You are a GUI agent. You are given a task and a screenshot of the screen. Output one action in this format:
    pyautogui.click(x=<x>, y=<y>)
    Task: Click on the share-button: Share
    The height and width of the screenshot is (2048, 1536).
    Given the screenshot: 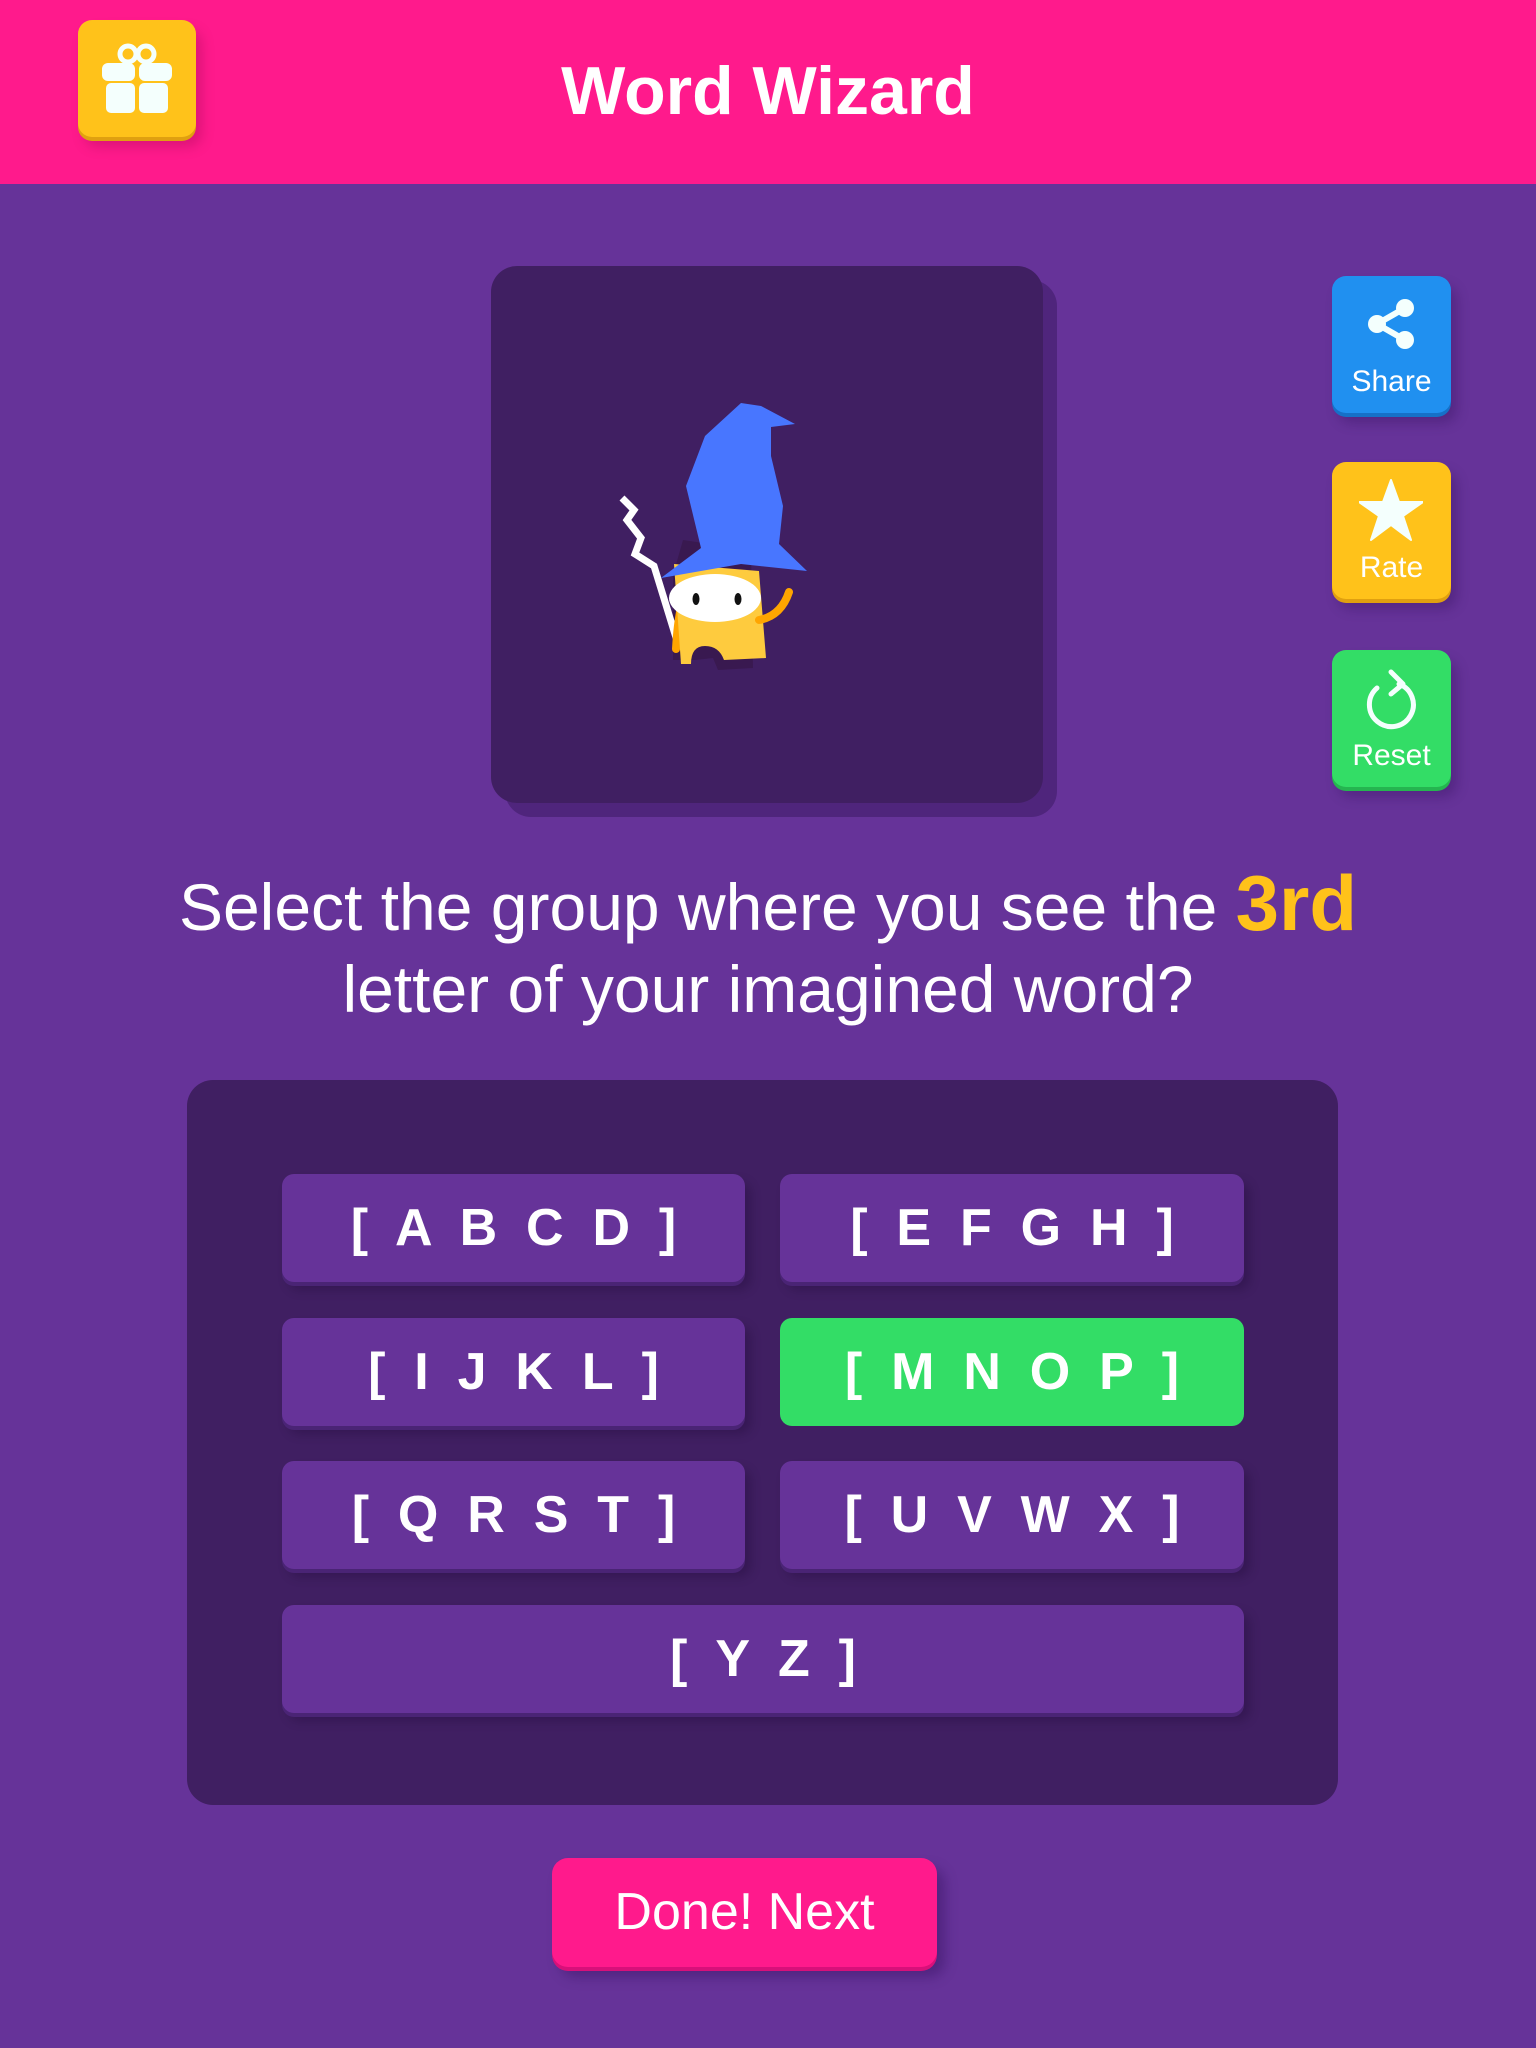 What is the action you would take?
    pyautogui.click(x=1391, y=344)
    